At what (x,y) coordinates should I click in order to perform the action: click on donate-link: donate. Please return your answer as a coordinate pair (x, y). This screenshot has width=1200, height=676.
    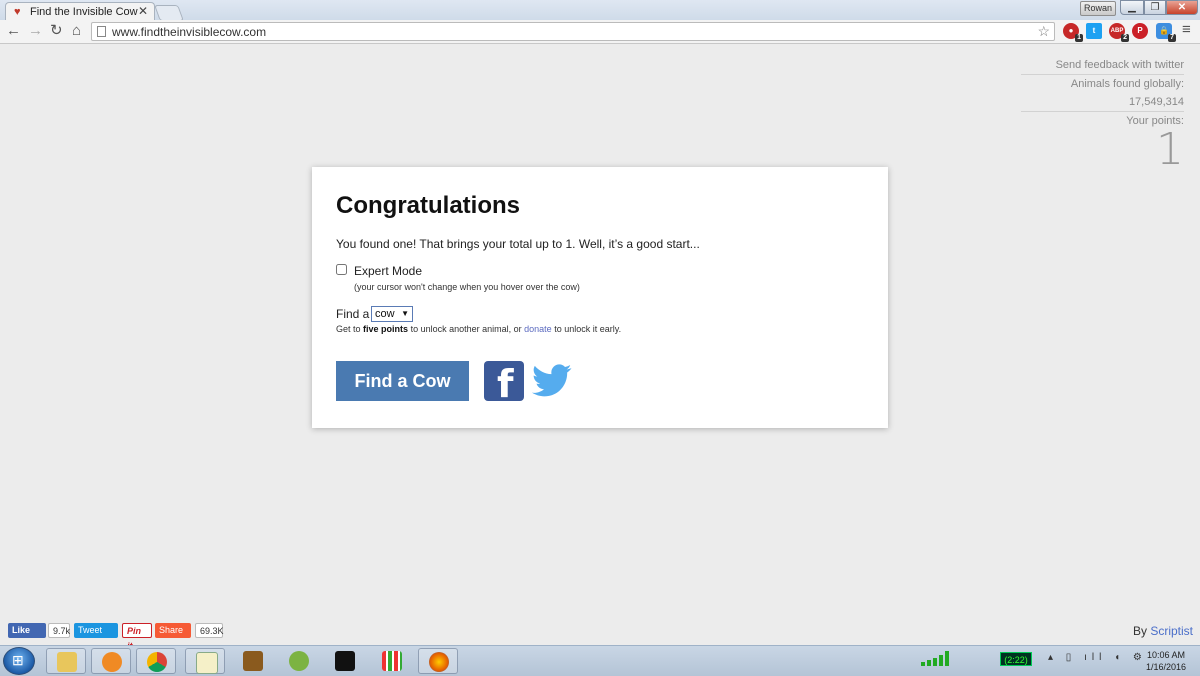
    Looking at the image, I should click on (538, 329).